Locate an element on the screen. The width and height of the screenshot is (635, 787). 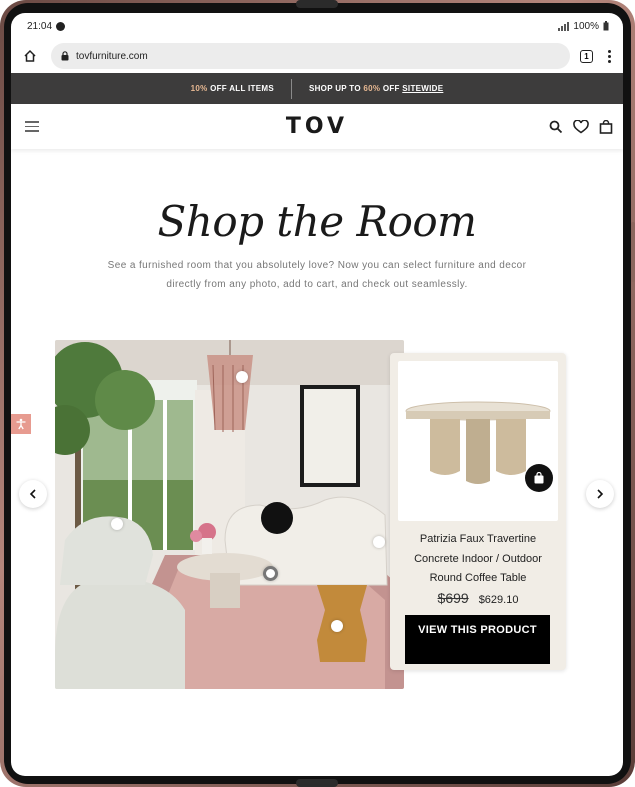
status-time: 21:04 is located at coordinates (40, 26).